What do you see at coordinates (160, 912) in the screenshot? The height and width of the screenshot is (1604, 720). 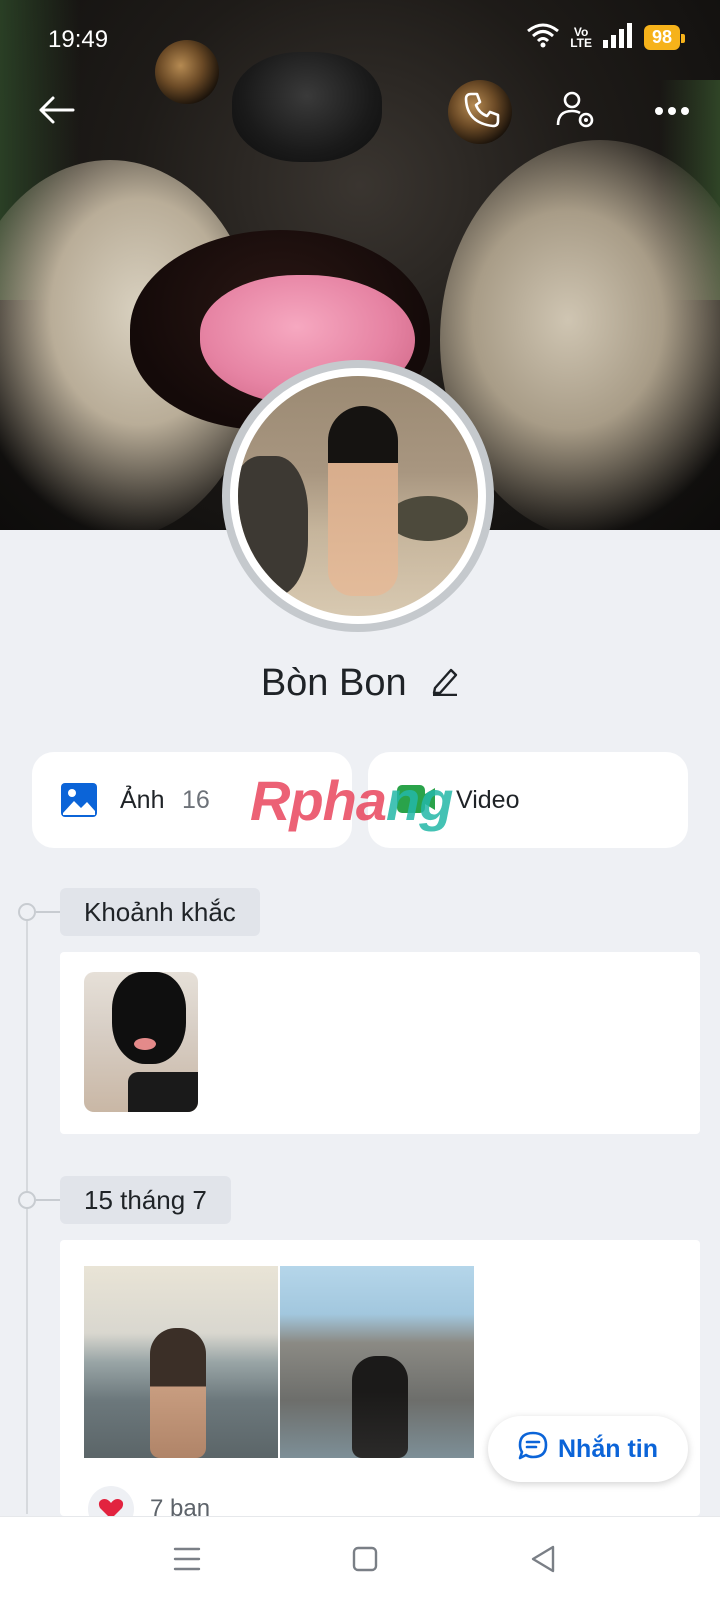 I see `section-moments-tag: Khoảnh khắc` at bounding box center [160, 912].